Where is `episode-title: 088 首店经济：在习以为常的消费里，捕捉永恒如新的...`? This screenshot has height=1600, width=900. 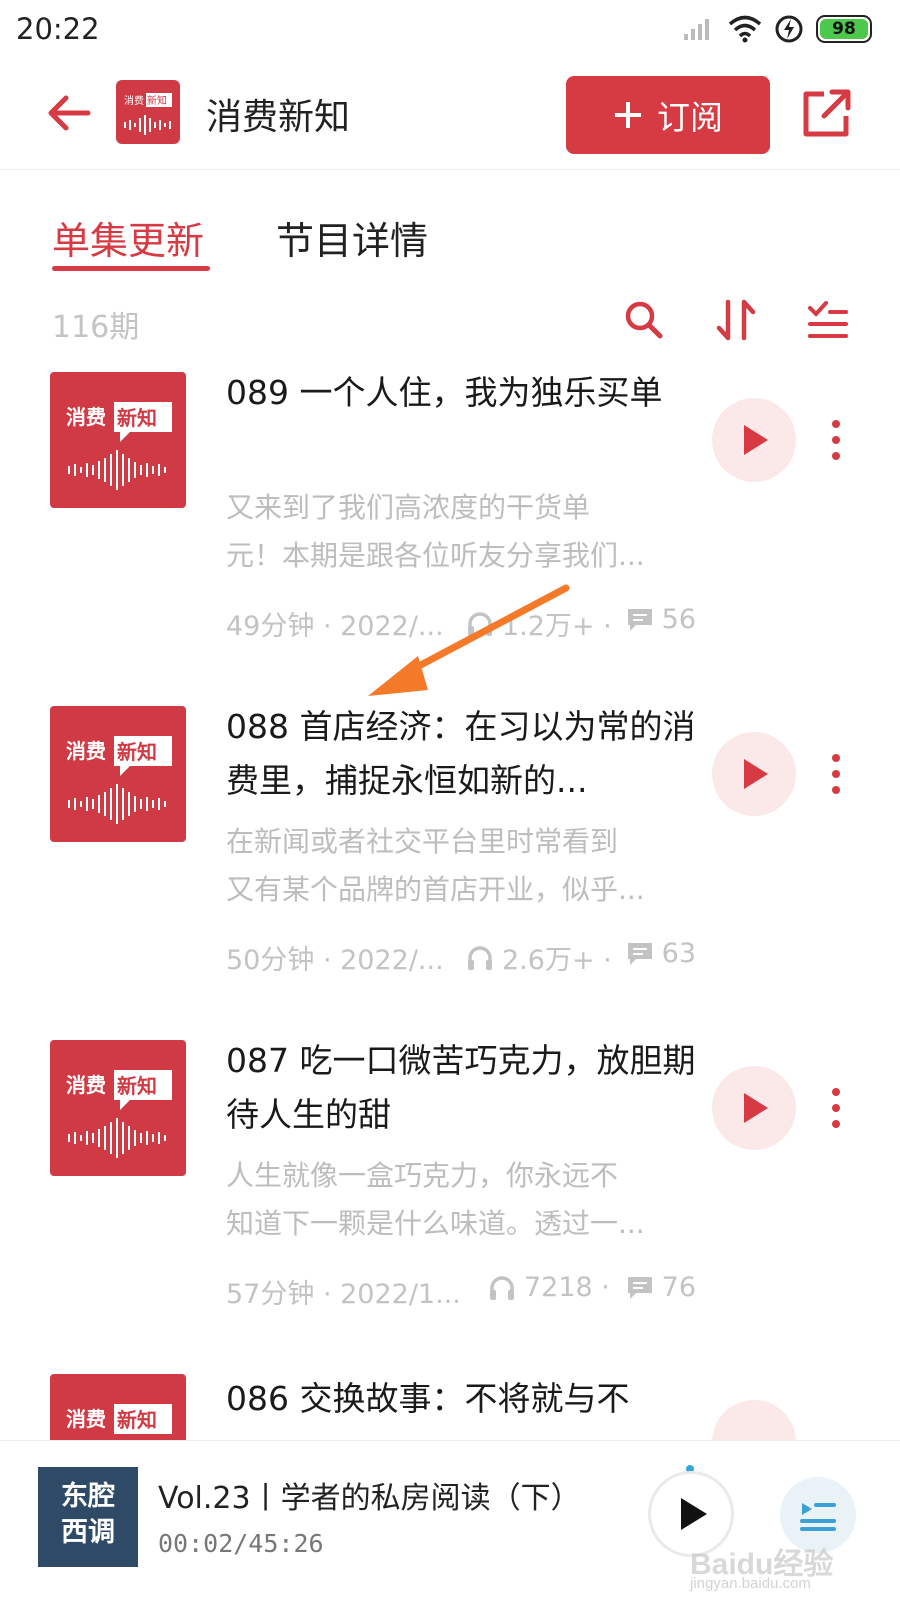
episode-title: 088 首店经济：在习以为常的消费里，捕捉永恒如新的... is located at coordinates (461, 753).